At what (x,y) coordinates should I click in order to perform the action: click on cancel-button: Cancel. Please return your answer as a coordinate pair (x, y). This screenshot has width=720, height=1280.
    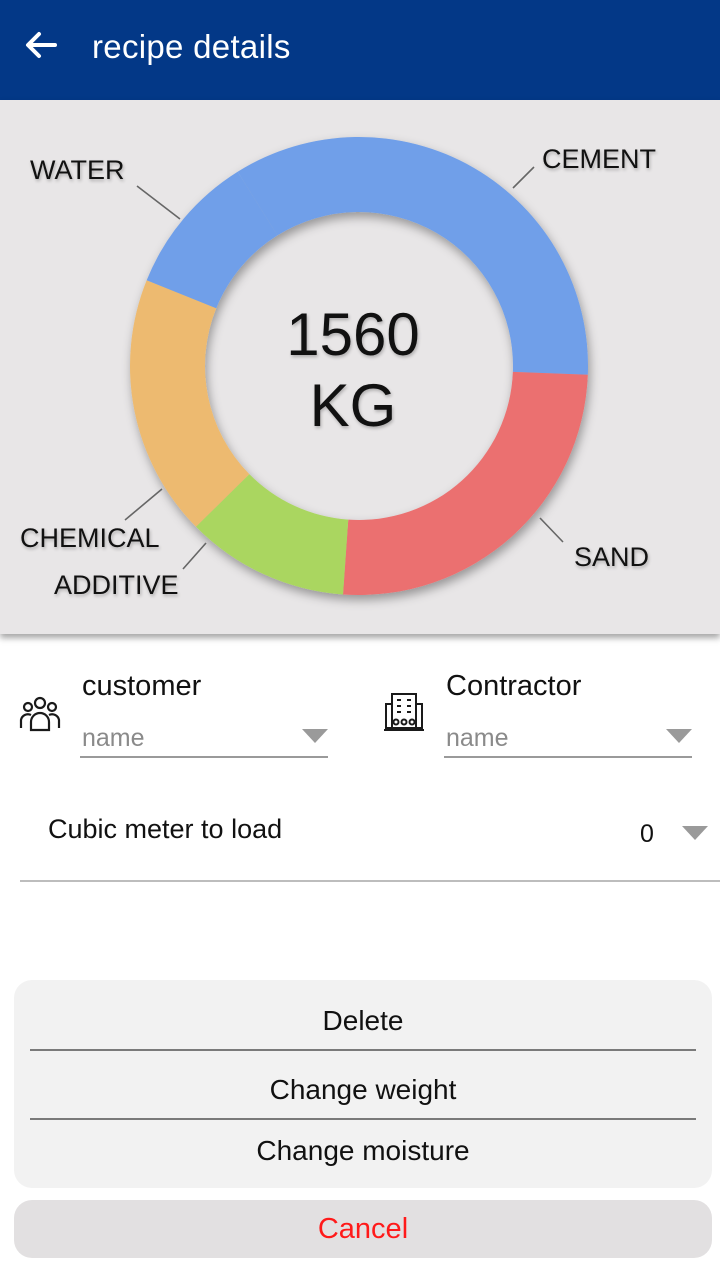
    Looking at the image, I should click on (363, 1229).